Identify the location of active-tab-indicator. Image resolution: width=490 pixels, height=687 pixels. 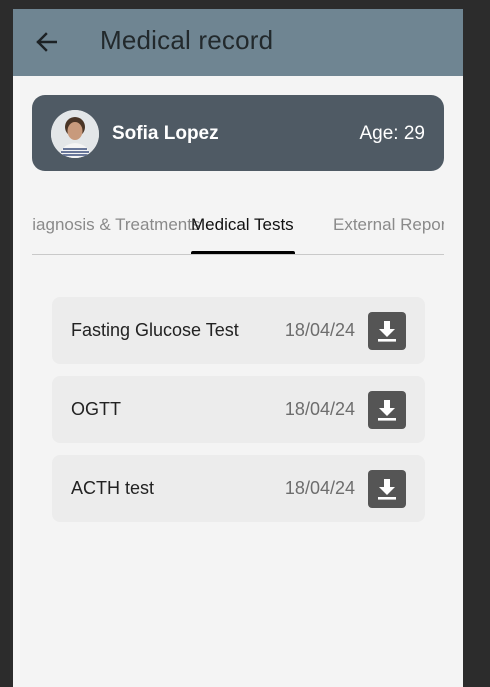
(243, 252).